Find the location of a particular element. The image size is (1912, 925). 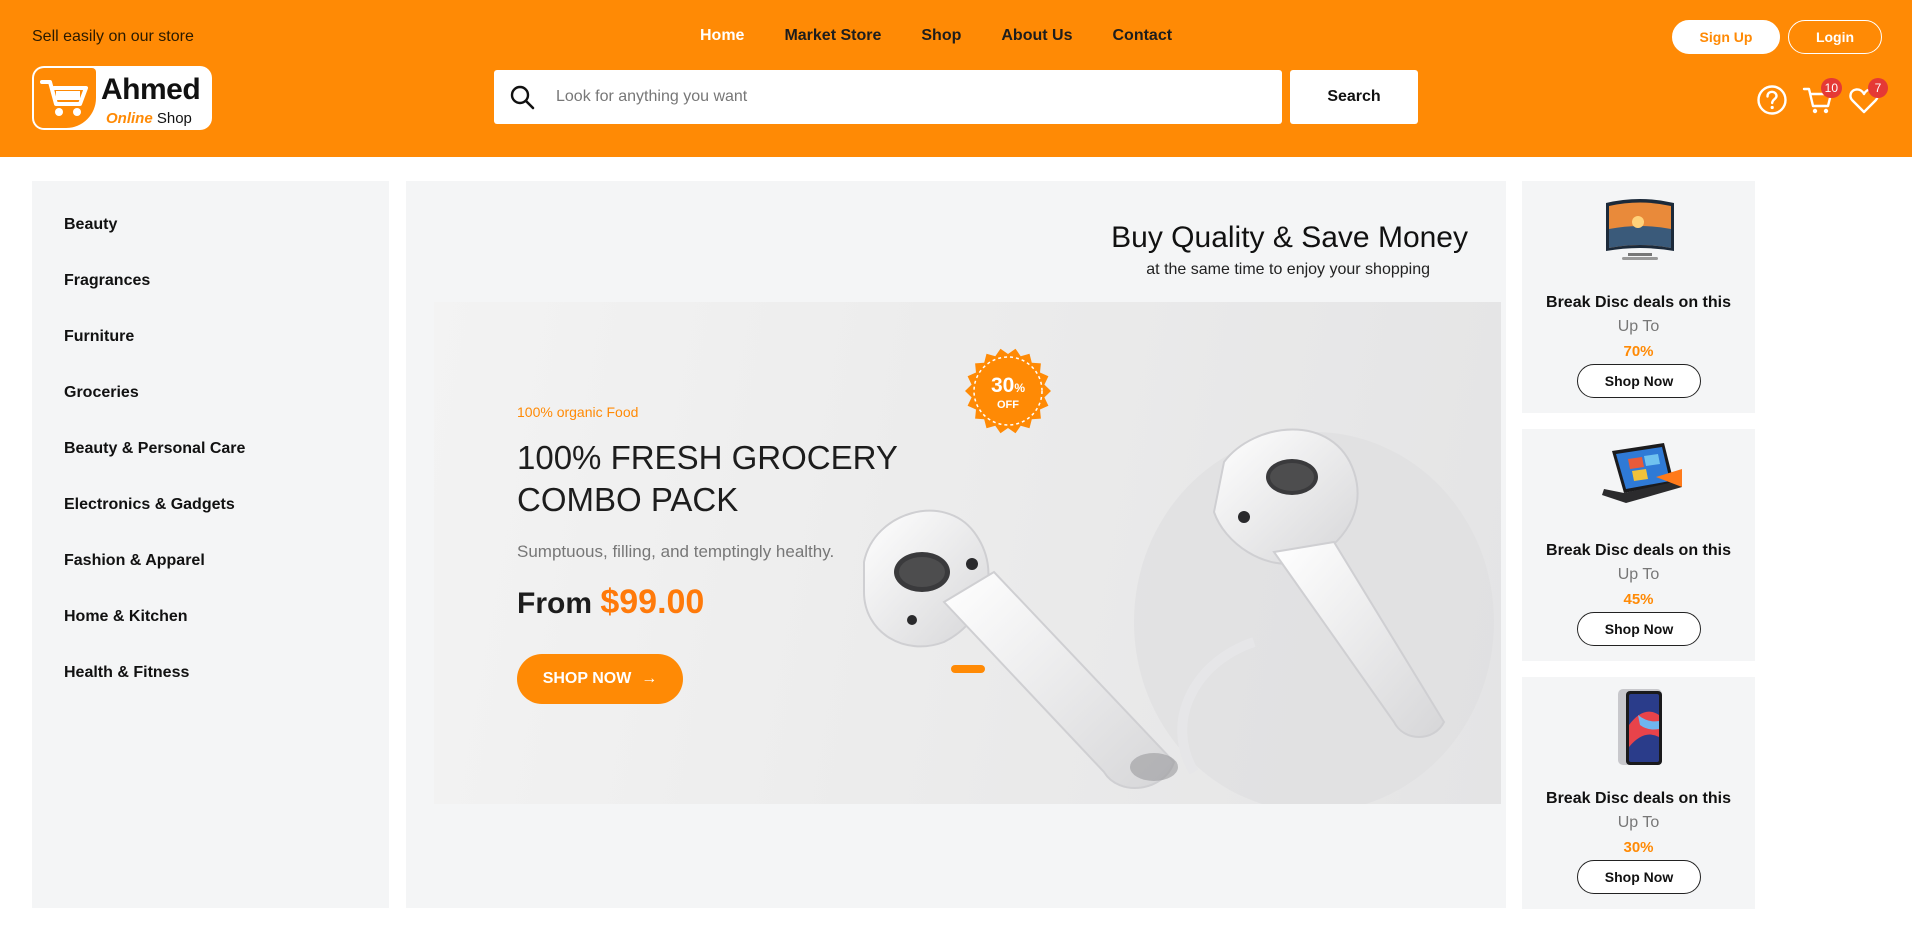

logo-subtitle: Online Shop is located at coordinates (149, 118).